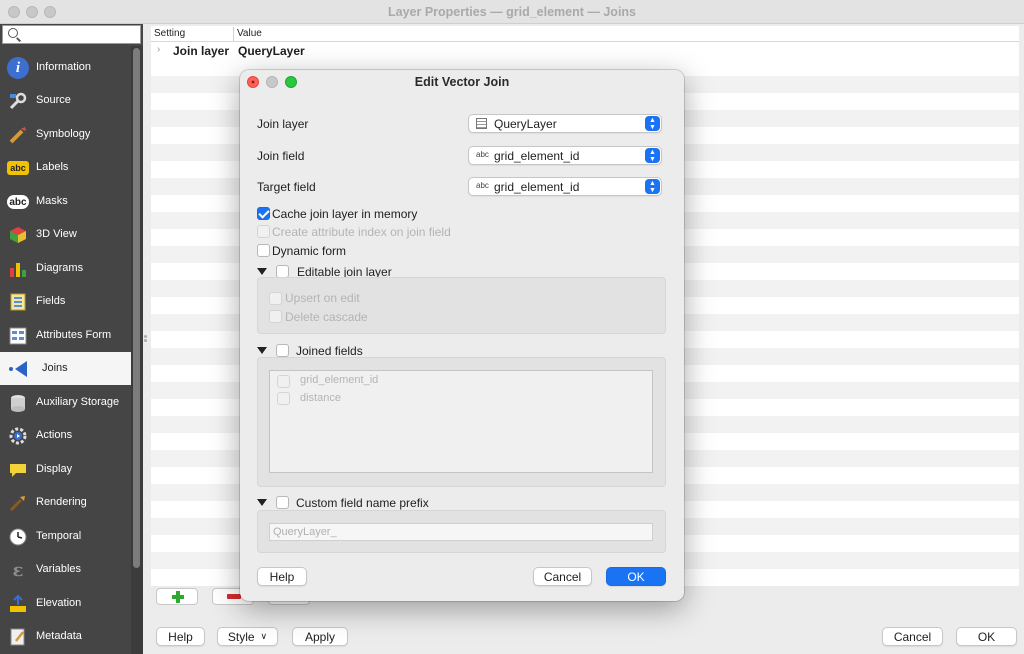 This screenshot has height=654, width=1024. I want to click on variables-epsilon-icon: ε, so click(18, 570).